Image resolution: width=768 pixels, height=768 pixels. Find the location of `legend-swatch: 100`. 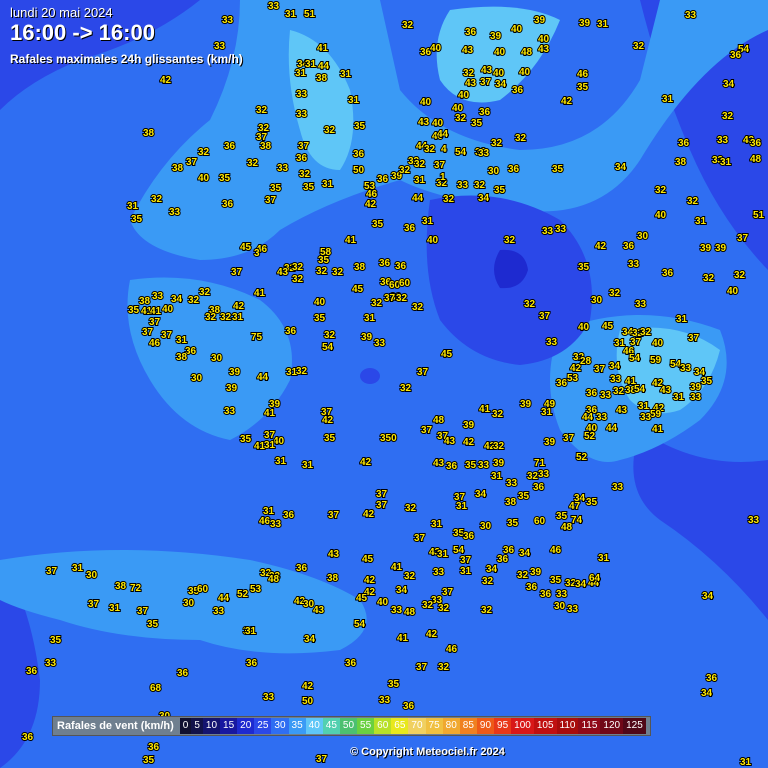

legend-swatch: 100 is located at coordinates (522, 726).